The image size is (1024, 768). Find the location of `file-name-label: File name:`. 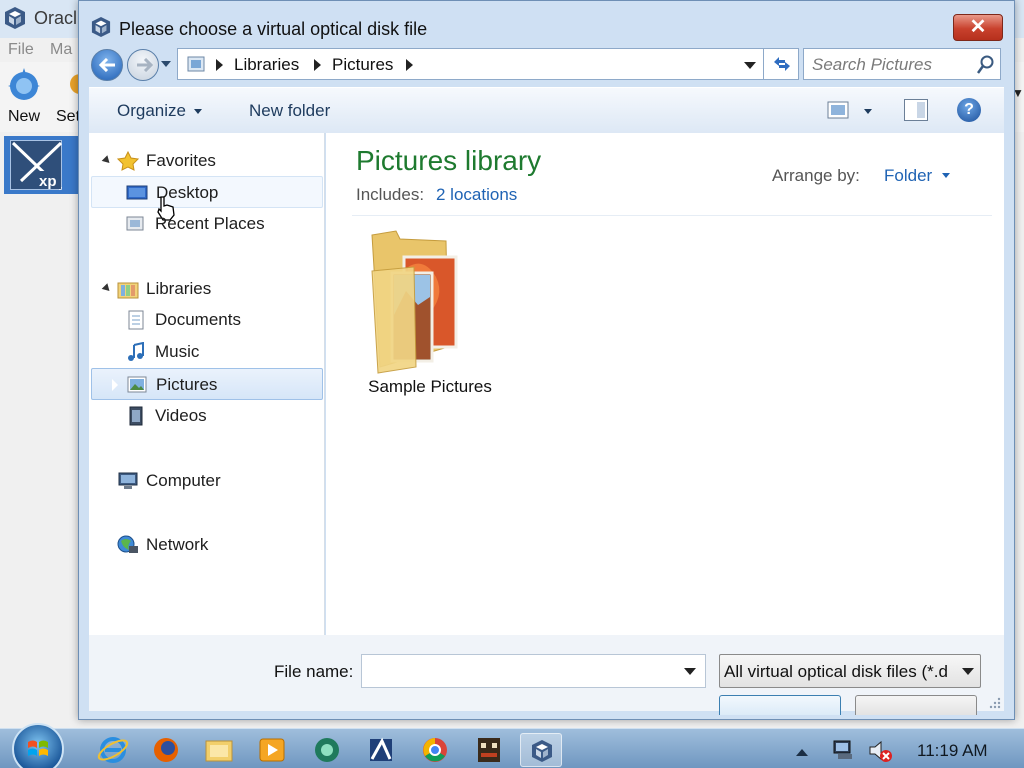

file-name-label: File name: is located at coordinates (314, 671).